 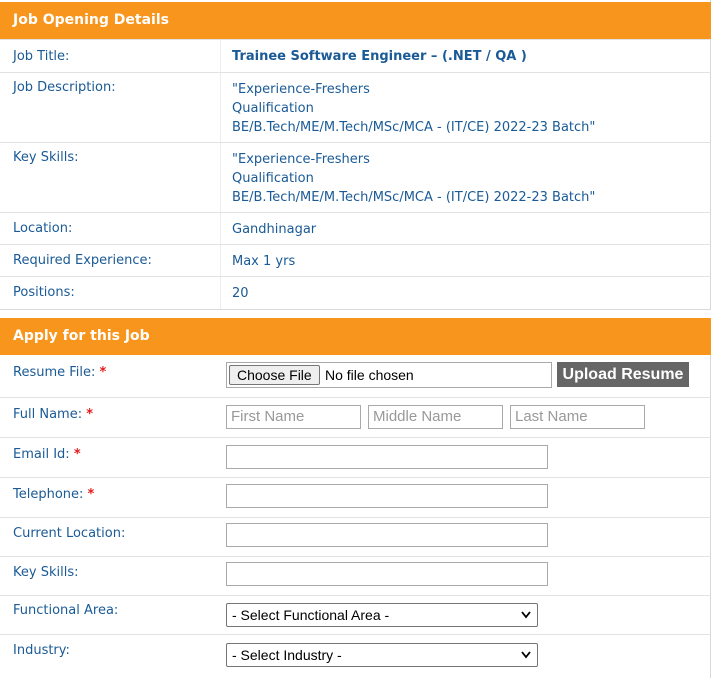 What do you see at coordinates (46, 572) in the screenshot?
I see `key-skills-input-label: Key Skills:` at bounding box center [46, 572].